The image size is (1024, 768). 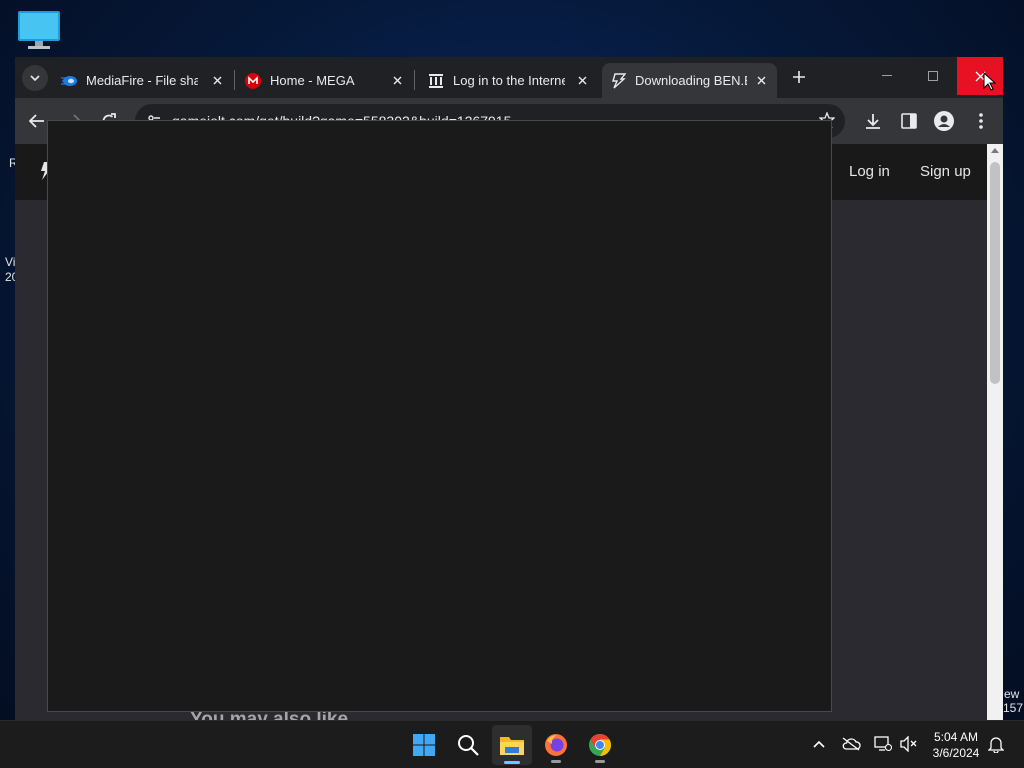 I want to click on side-panel-icon, so click(x=909, y=121).